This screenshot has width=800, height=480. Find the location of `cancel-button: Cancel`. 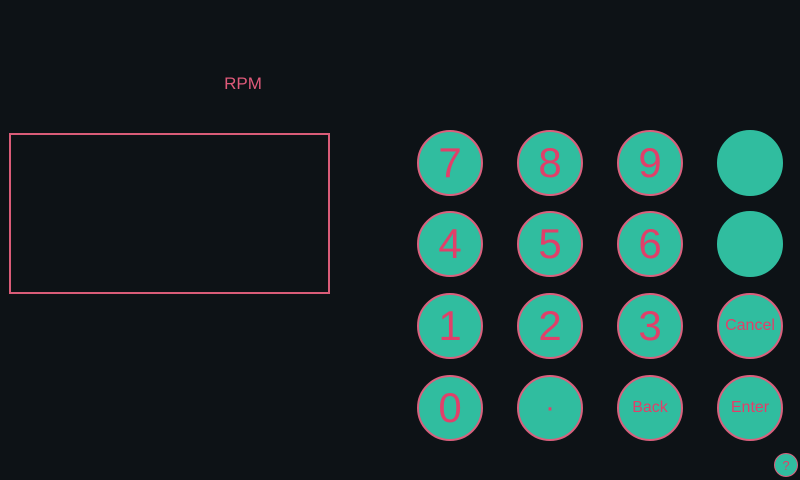

cancel-button: Cancel is located at coordinates (750, 326).